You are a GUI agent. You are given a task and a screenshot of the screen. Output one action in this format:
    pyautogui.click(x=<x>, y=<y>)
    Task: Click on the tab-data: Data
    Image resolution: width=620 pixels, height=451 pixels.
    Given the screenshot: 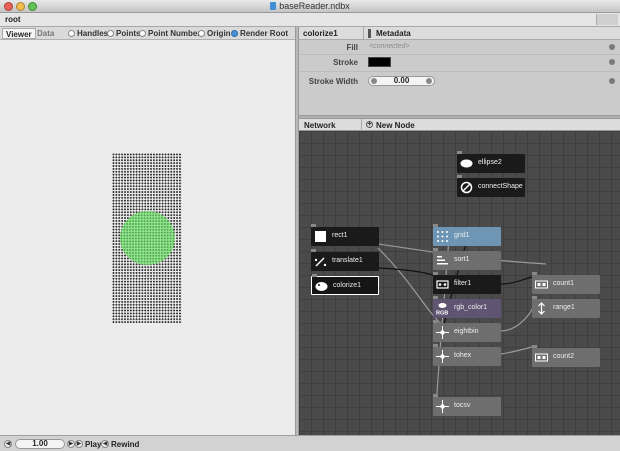 What is the action you would take?
    pyautogui.click(x=45, y=33)
    